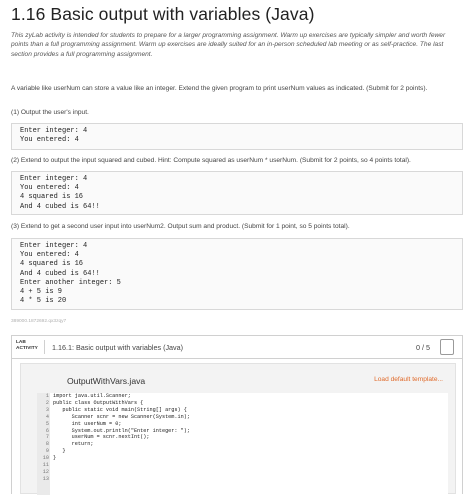  Describe the element at coordinates (249, 417) in the screenshot. I see `code-line: Scanner scnr = new Scanner(System.in);` at that location.